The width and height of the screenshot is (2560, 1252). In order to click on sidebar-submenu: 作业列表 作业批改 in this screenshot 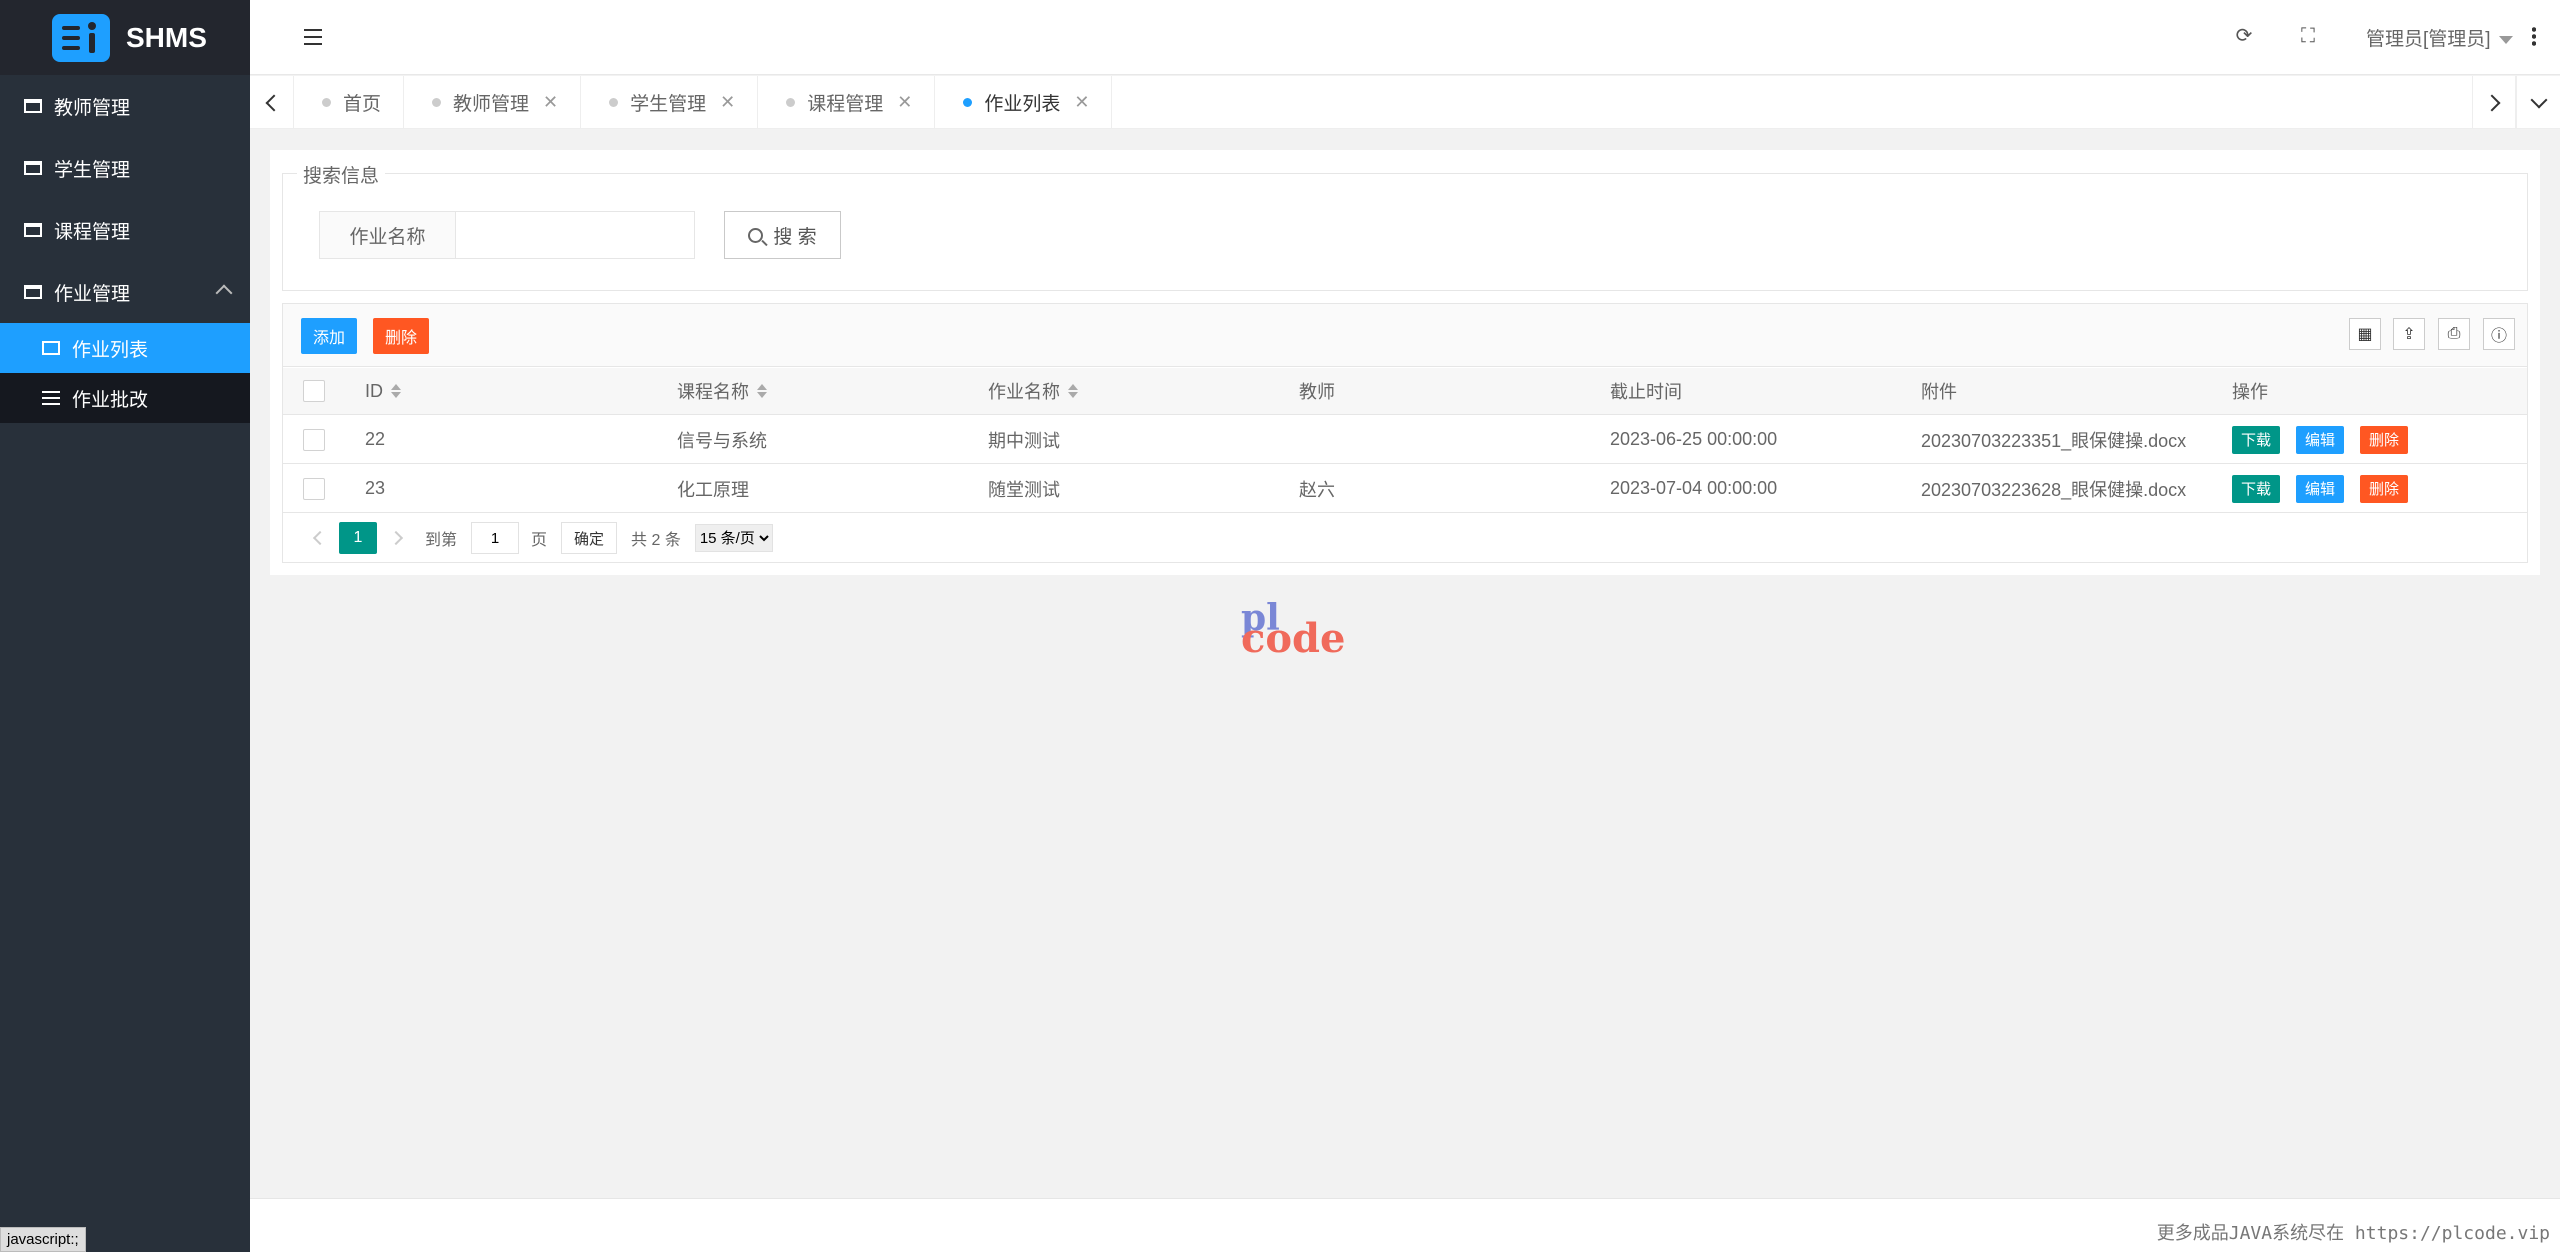, I will do `click(125, 373)`.